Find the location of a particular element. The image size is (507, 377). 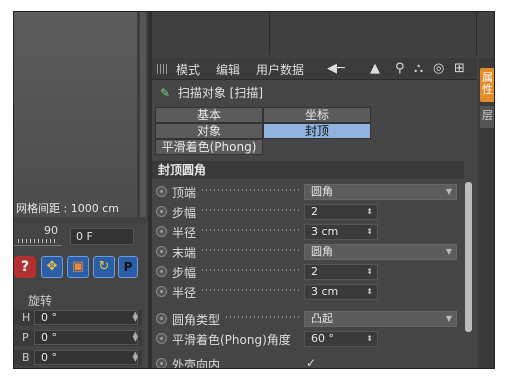

cursor-up-icon: ▲ is located at coordinates (375, 68).